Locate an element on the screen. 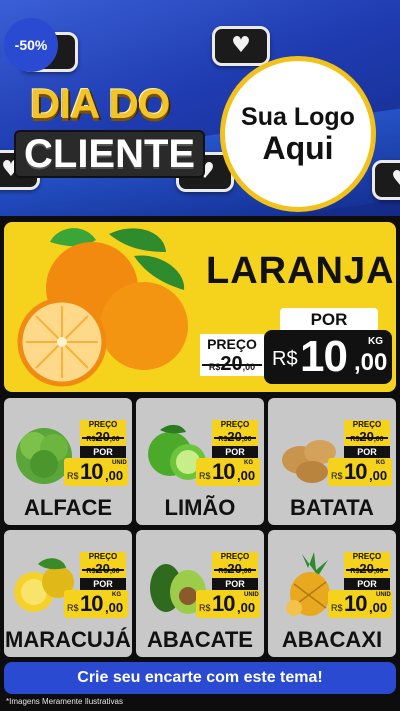  product-card: PREÇOR$20,00POR R$10,00 UNID ABACAXI is located at coordinates (332, 593).